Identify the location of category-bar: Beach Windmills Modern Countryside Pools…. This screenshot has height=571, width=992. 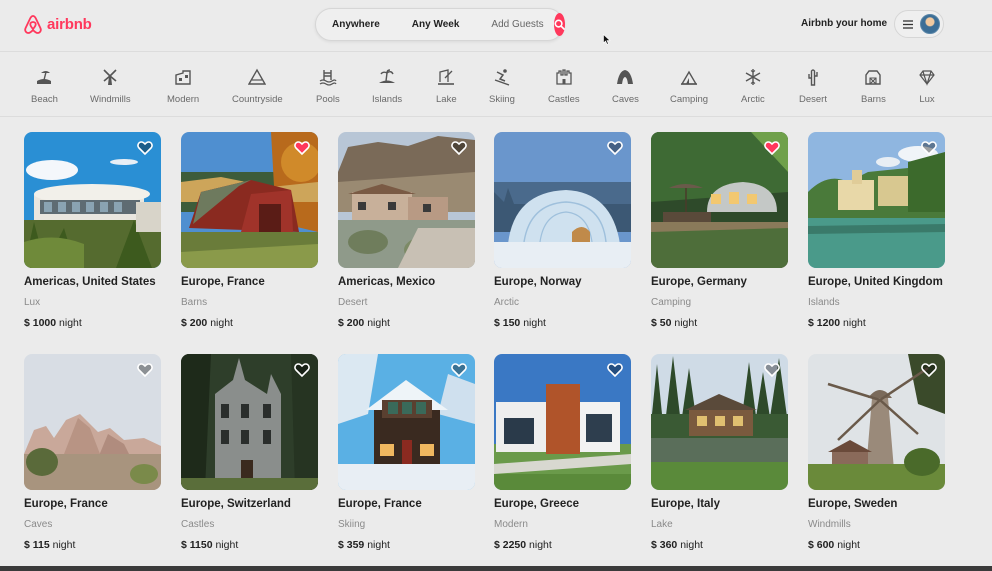
(496, 85).